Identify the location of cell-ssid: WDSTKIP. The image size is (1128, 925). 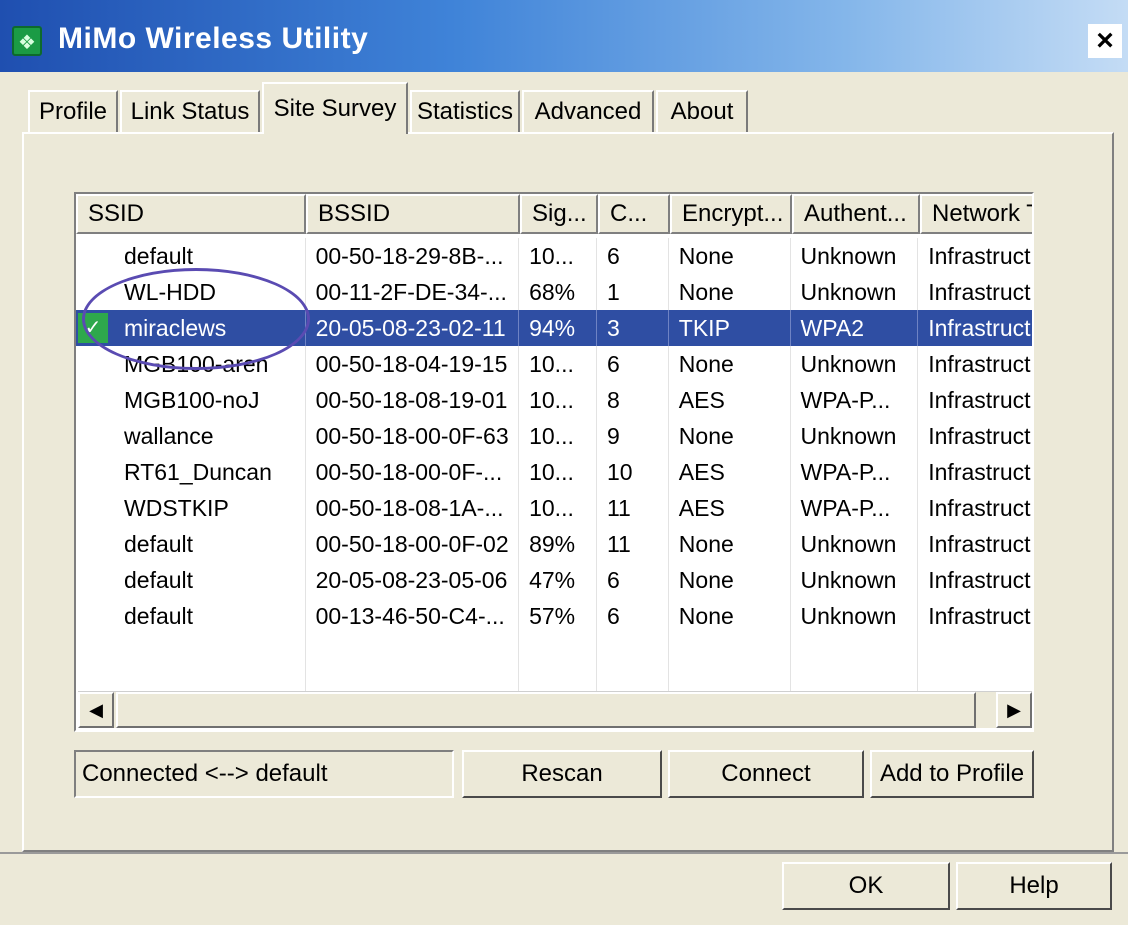
(191, 508).